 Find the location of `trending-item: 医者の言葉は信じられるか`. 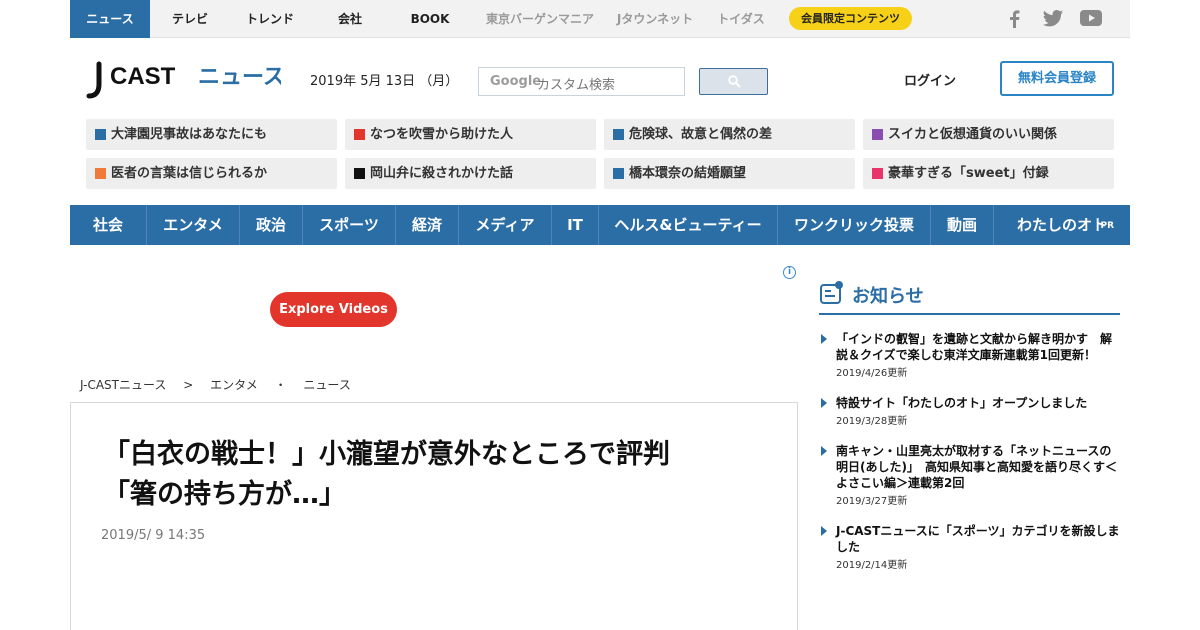

trending-item: 医者の言葉は信じられるか is located at coordinates (211, 173).